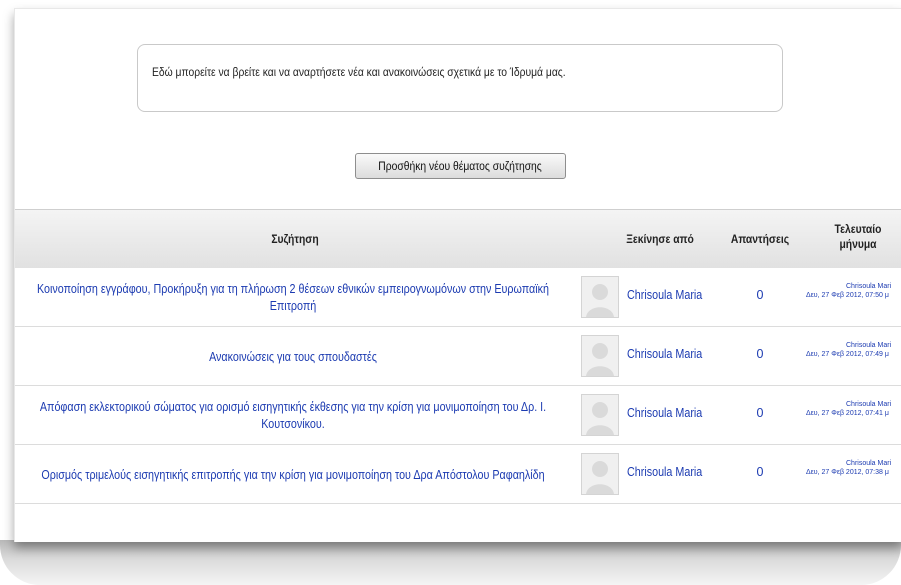 The height and width of the screenshot is (585, 901). What do you see at coordinates (853, 413) in the screenshot?
I see `last-post-date: Δευ, 27 Φεβ 2012, 07:41 μ` at bounding box center [853, 413].